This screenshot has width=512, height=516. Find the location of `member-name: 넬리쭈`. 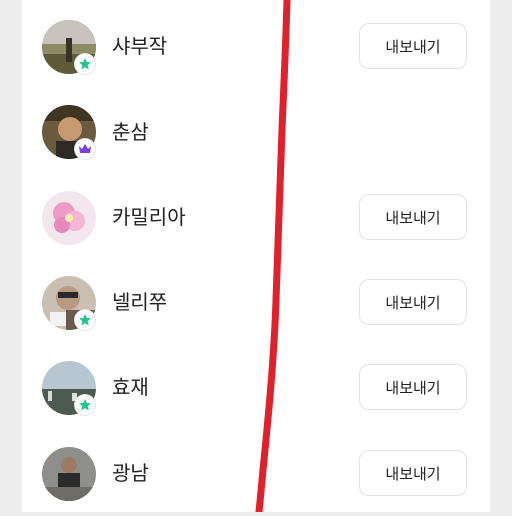

member-name: 넬리쭈 is located at coordinates (140, 302).